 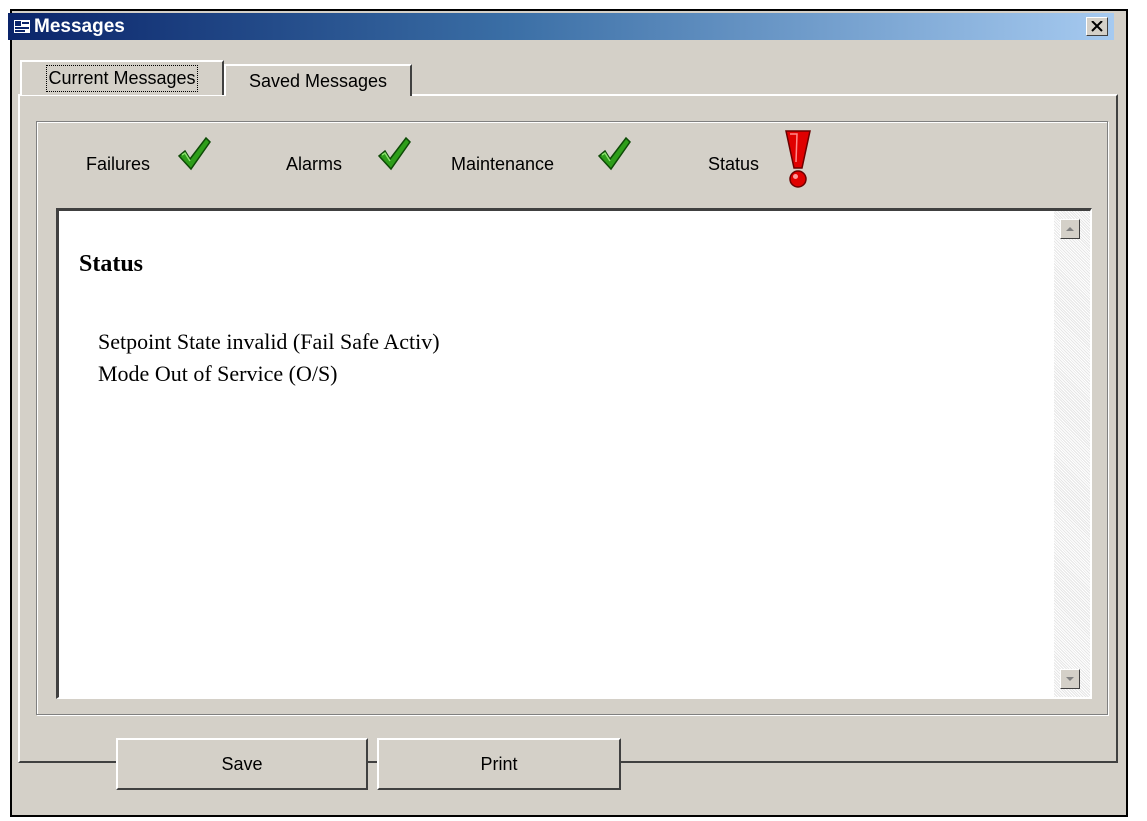 What do you see at coordinates (242, 764) in the screenshot?
I see `save-button: Save` at bounding box center [242, 764].